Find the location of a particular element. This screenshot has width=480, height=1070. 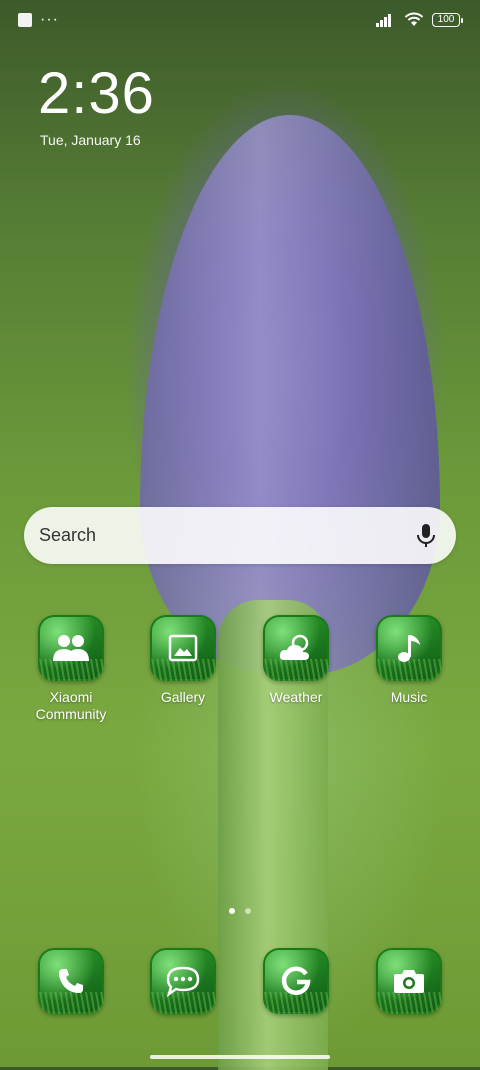

app-xiaomi-community: Xiaomi Community is located at coordinates (71, 669).